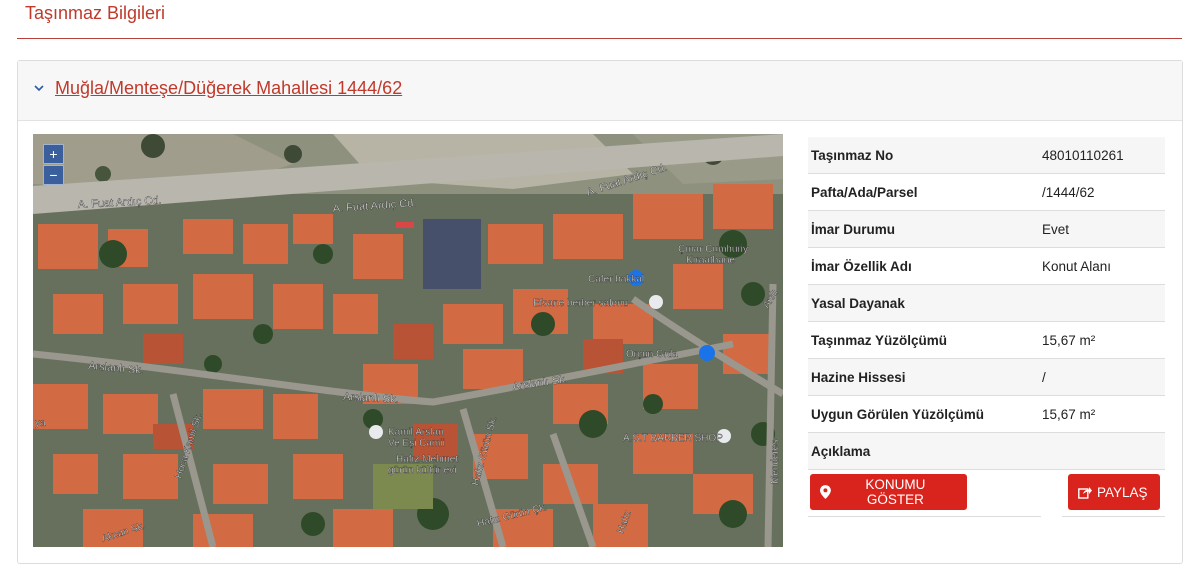 This screenshot has height=571, width=1200. Describe the element at coordinates (416, 443) in the screenshot. I see `map-label-poi: Ve Eşi Camii` at that location.